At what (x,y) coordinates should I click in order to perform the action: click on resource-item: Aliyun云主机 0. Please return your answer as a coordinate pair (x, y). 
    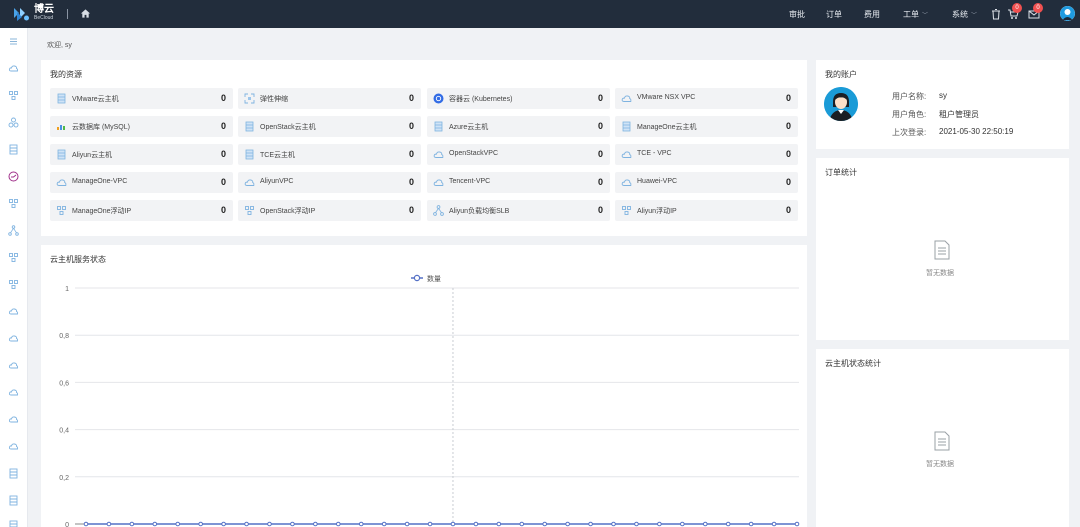
    Looking at the image, I should click on (141, 154).